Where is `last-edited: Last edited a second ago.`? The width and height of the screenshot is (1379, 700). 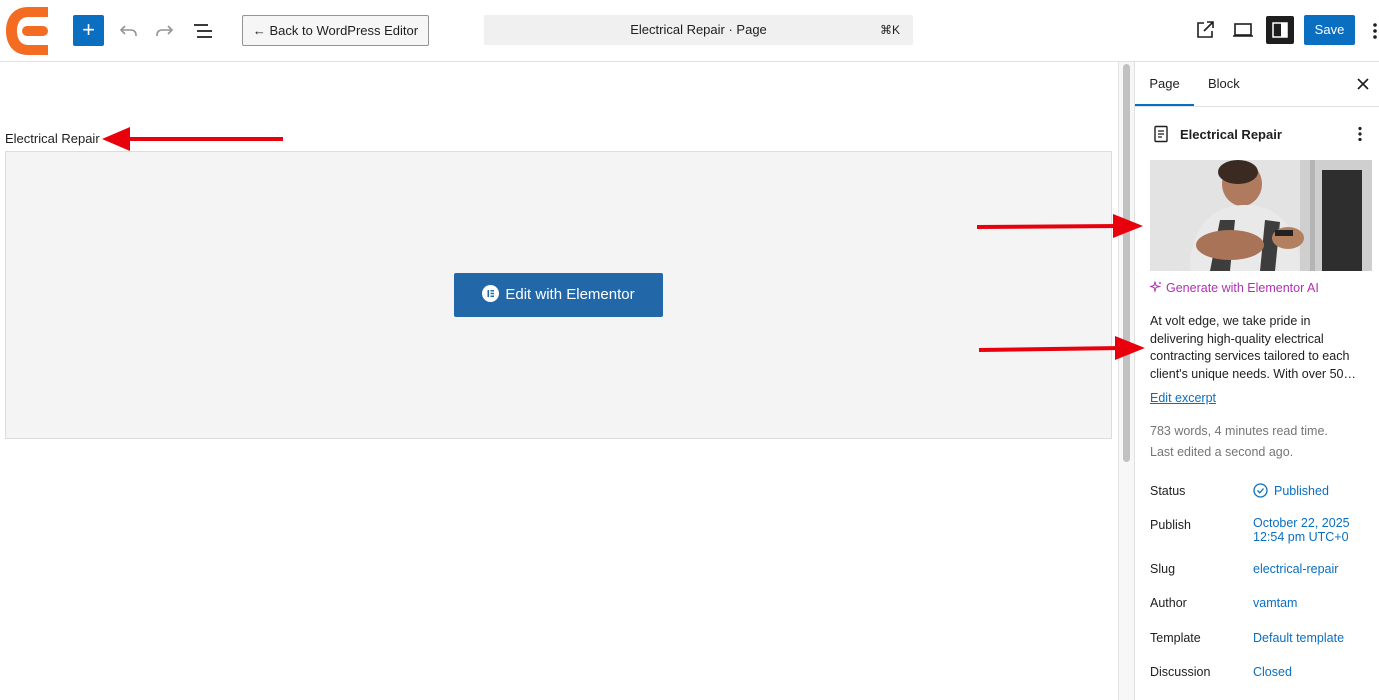 last-edited: Last edited a second ago. is located at coordinates (1222, 452).